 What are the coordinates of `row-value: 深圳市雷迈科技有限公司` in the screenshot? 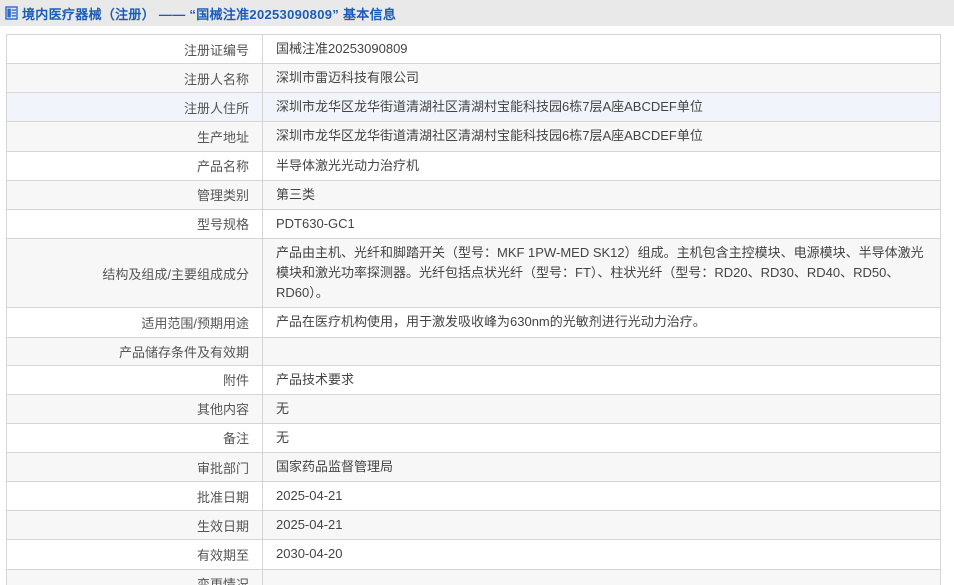 It's located at (601, 78).